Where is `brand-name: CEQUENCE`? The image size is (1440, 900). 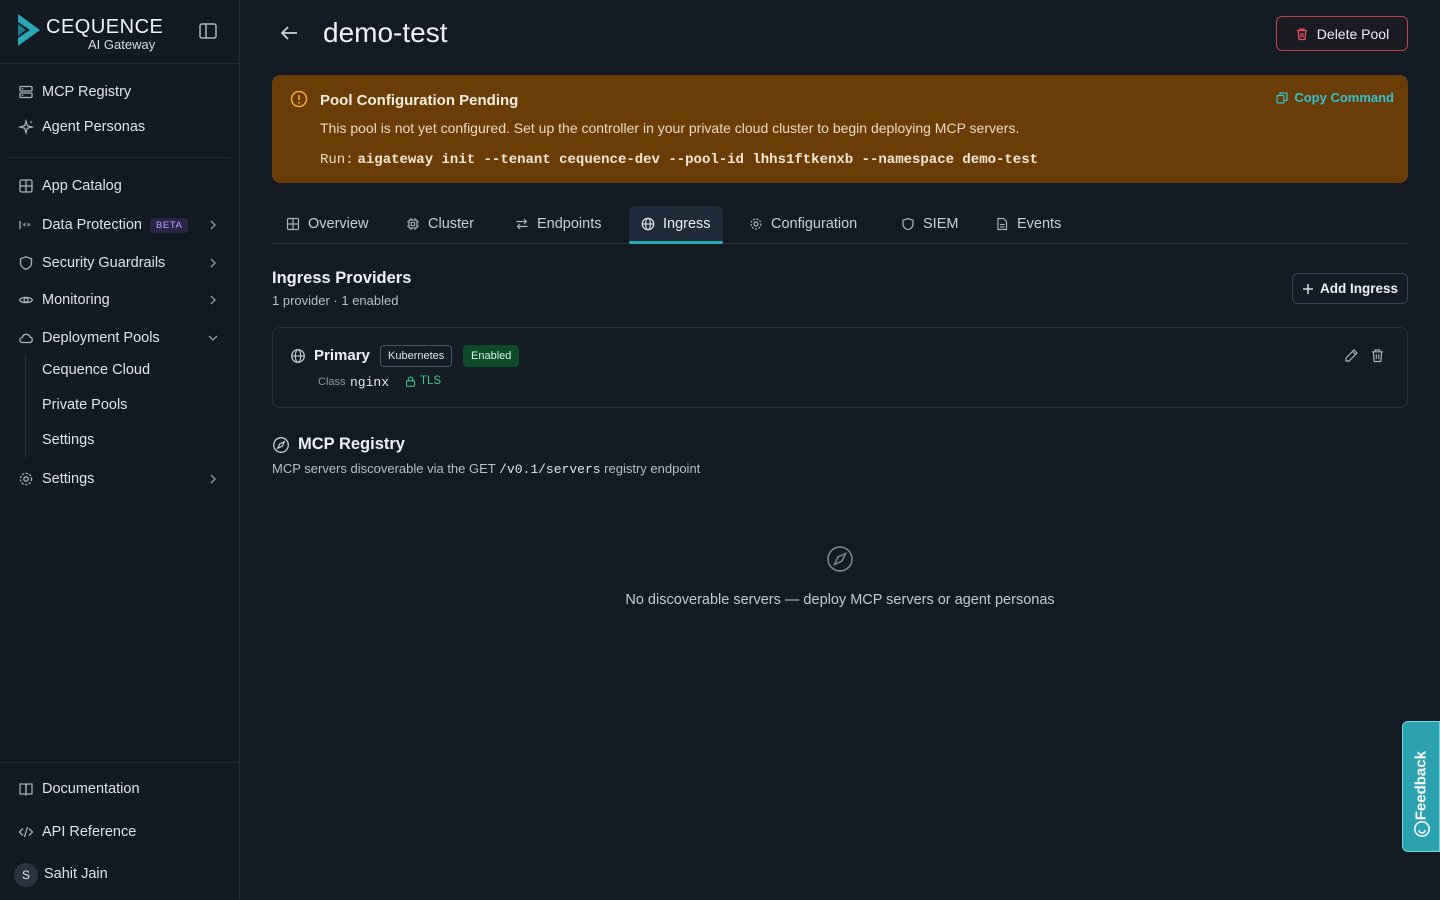 brand-name: CEQUENCE is located at coordinates (105, 27).